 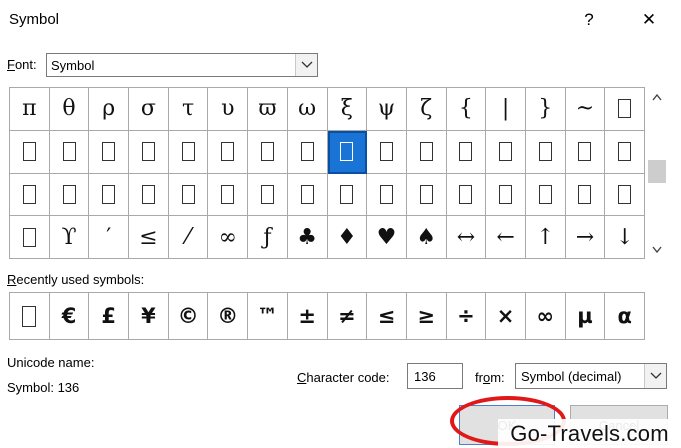 What do you see at coordinates (188, 109) in the screenshot?
I see `symbol-cell: τ` at bounding box center [188, 109].